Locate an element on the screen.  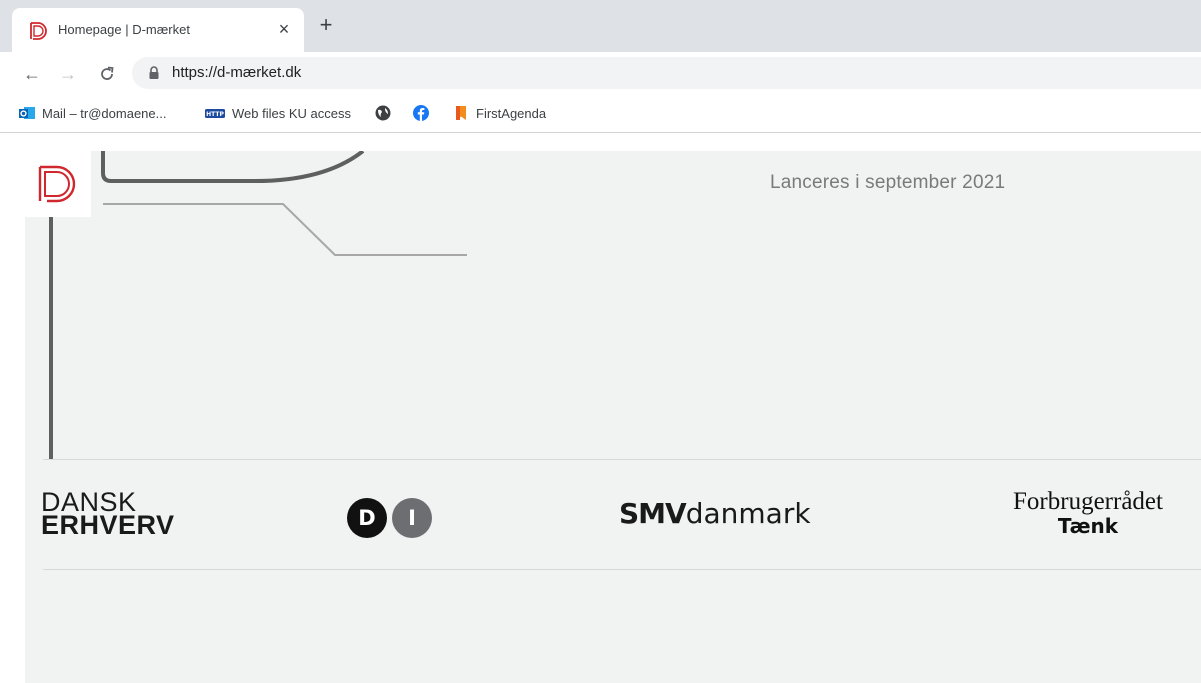
bookmark-facebook is located at coordinates (424, 113).